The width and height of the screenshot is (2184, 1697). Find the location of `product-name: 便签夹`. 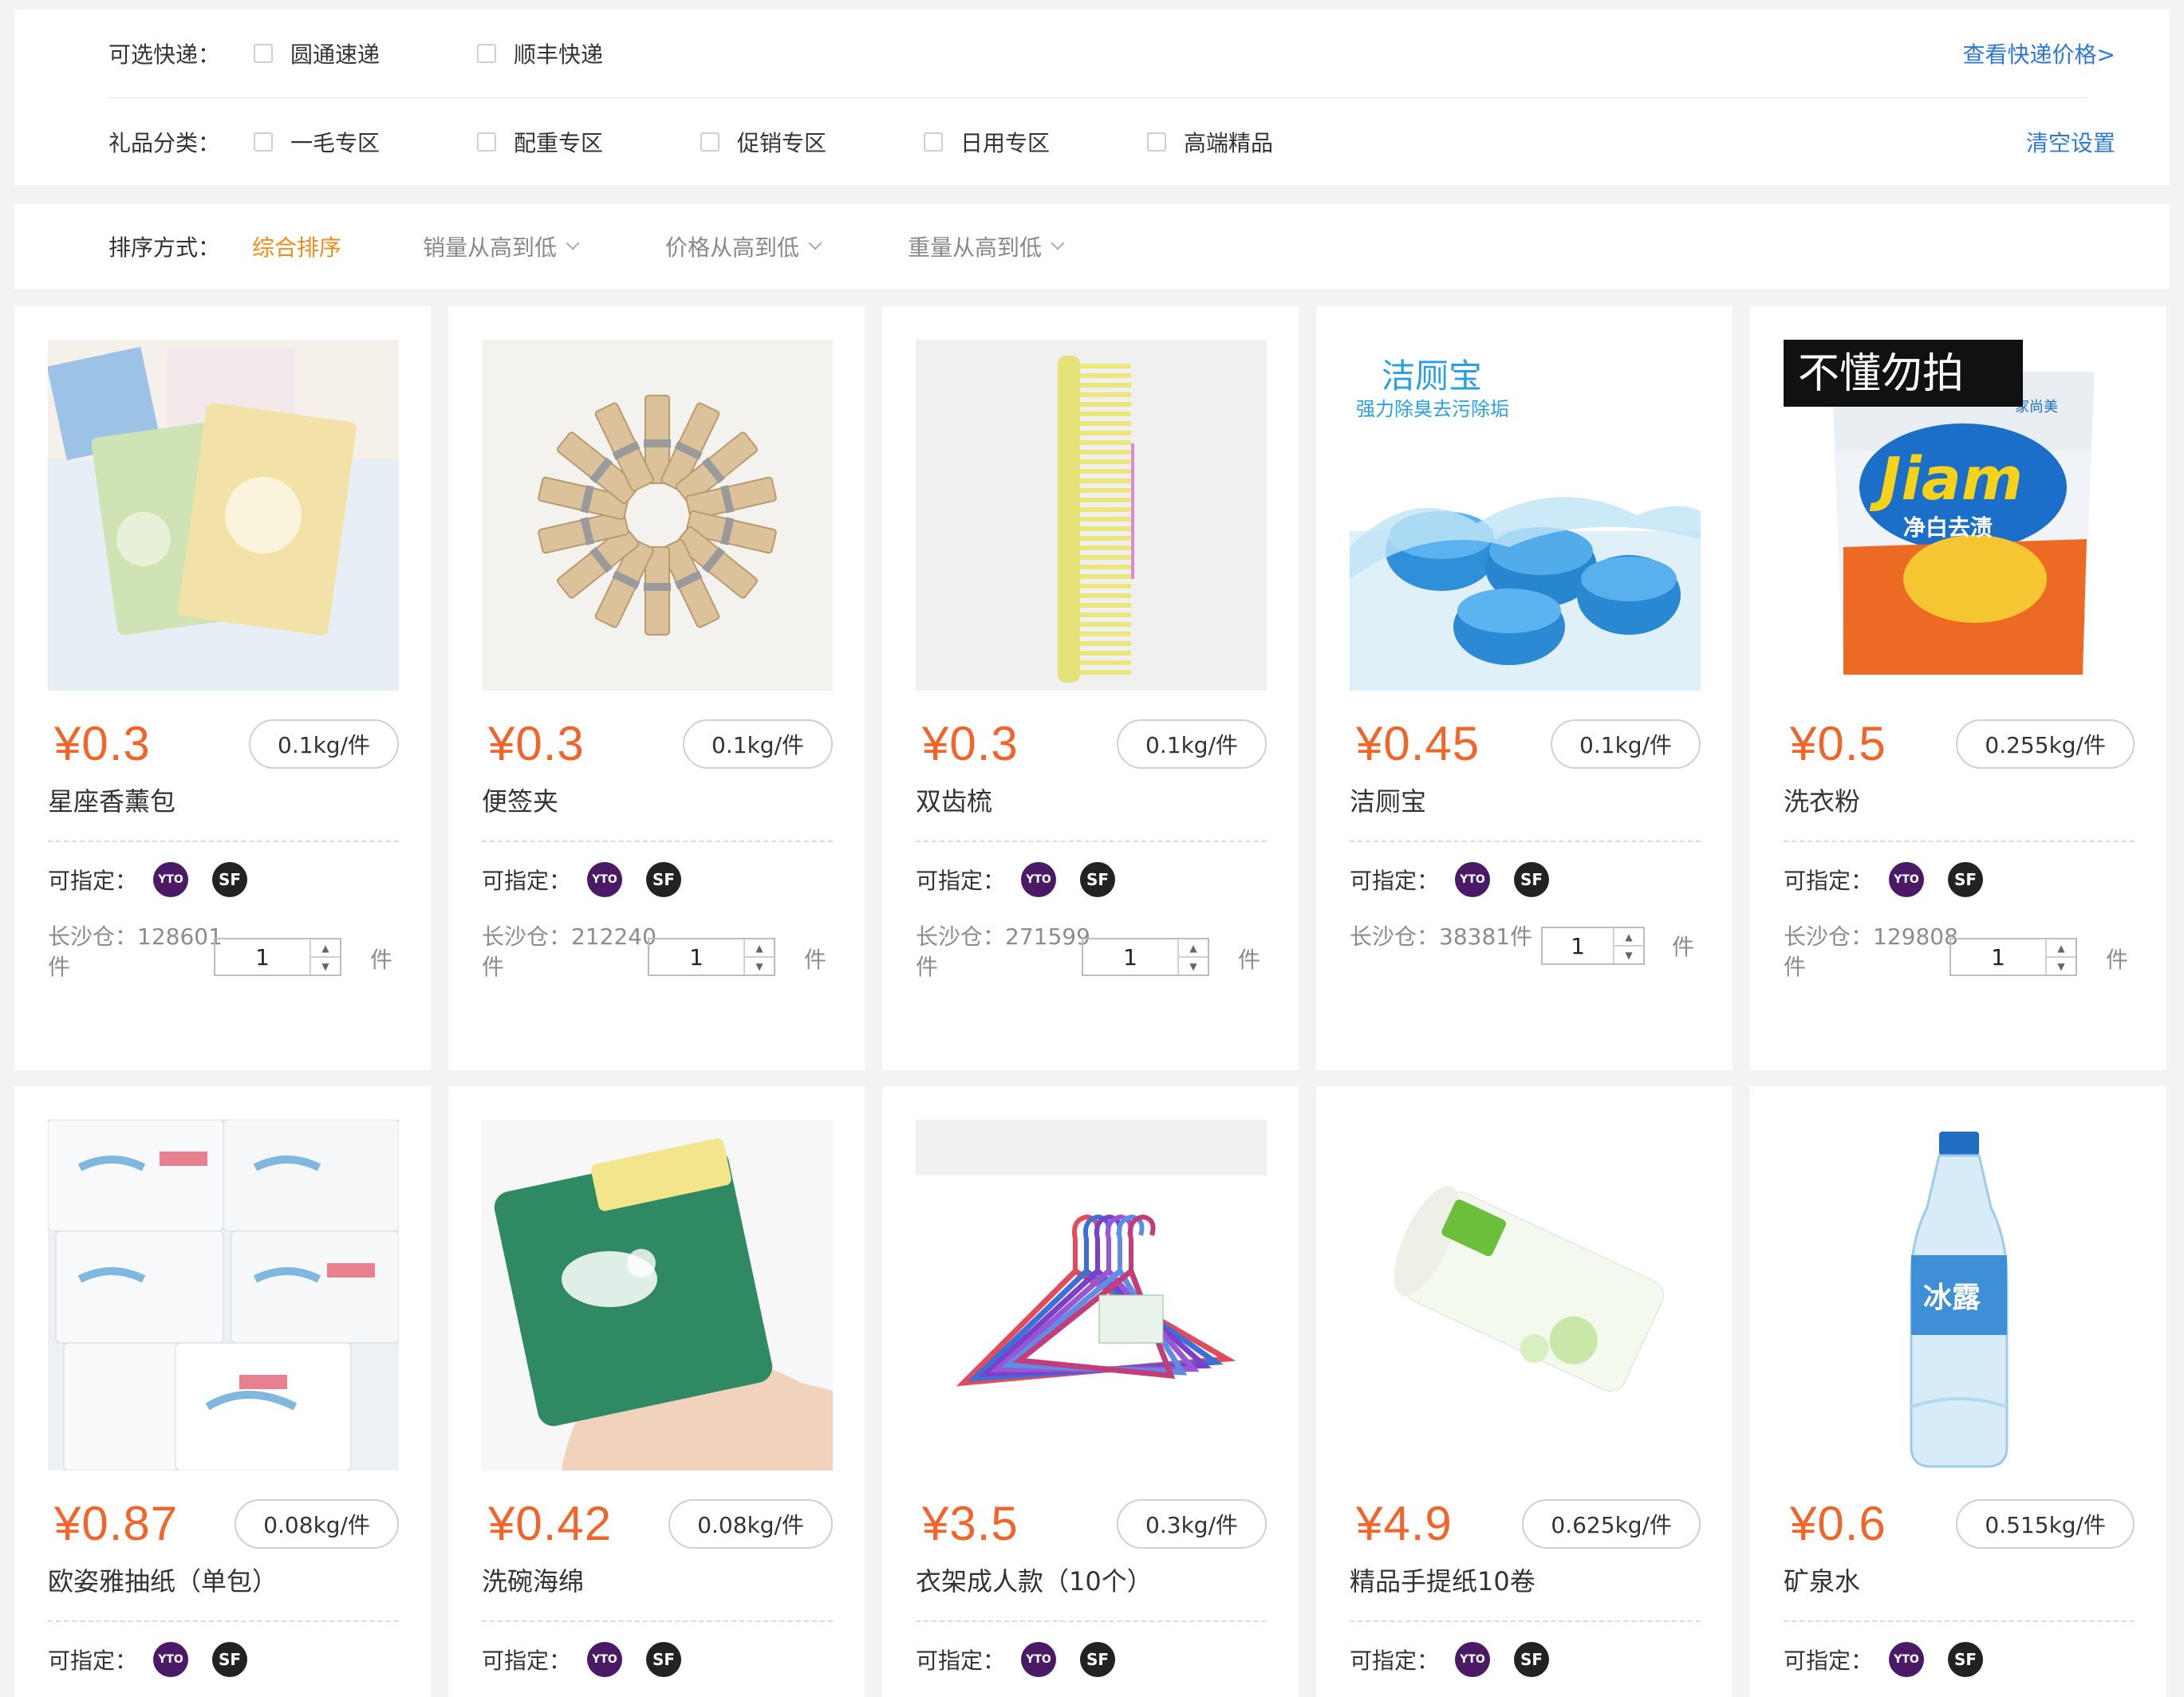

product-name: 便签夹 is located at coordinates (520, 800).